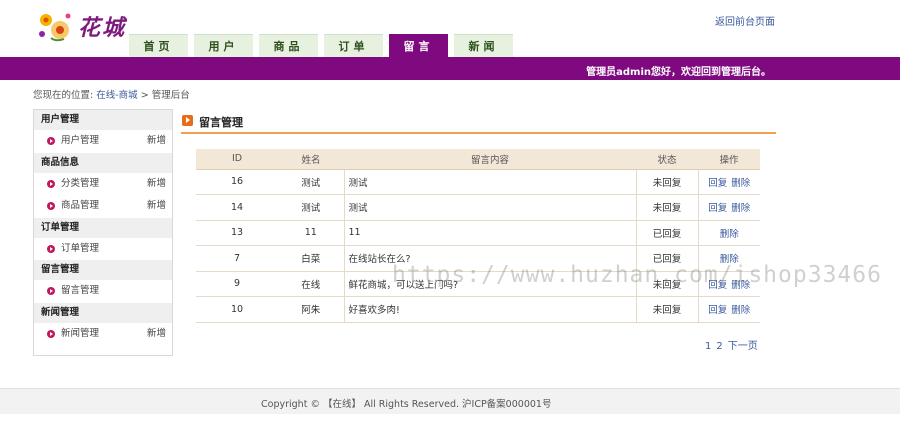 The height and width of the screenshot is (434, 900). Describe the element at coordinates (103, 291) in the screenshot. I see `sidebar-item: 留言管理` at that location.